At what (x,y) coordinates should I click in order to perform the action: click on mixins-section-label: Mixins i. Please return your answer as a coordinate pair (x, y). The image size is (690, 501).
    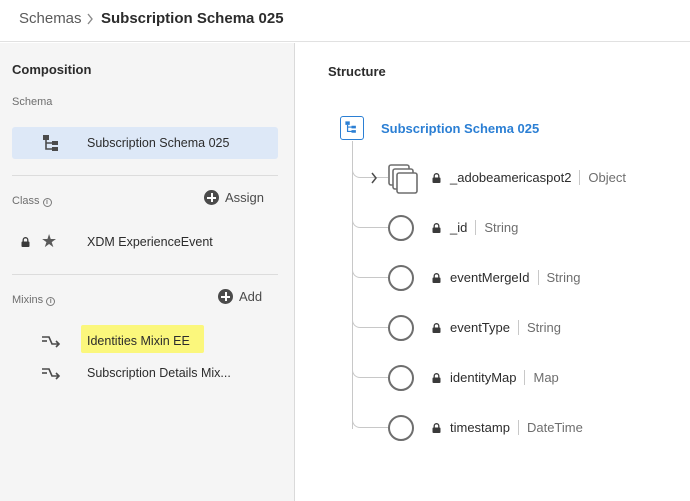
    Looking at the image, I should click on (34, 300).